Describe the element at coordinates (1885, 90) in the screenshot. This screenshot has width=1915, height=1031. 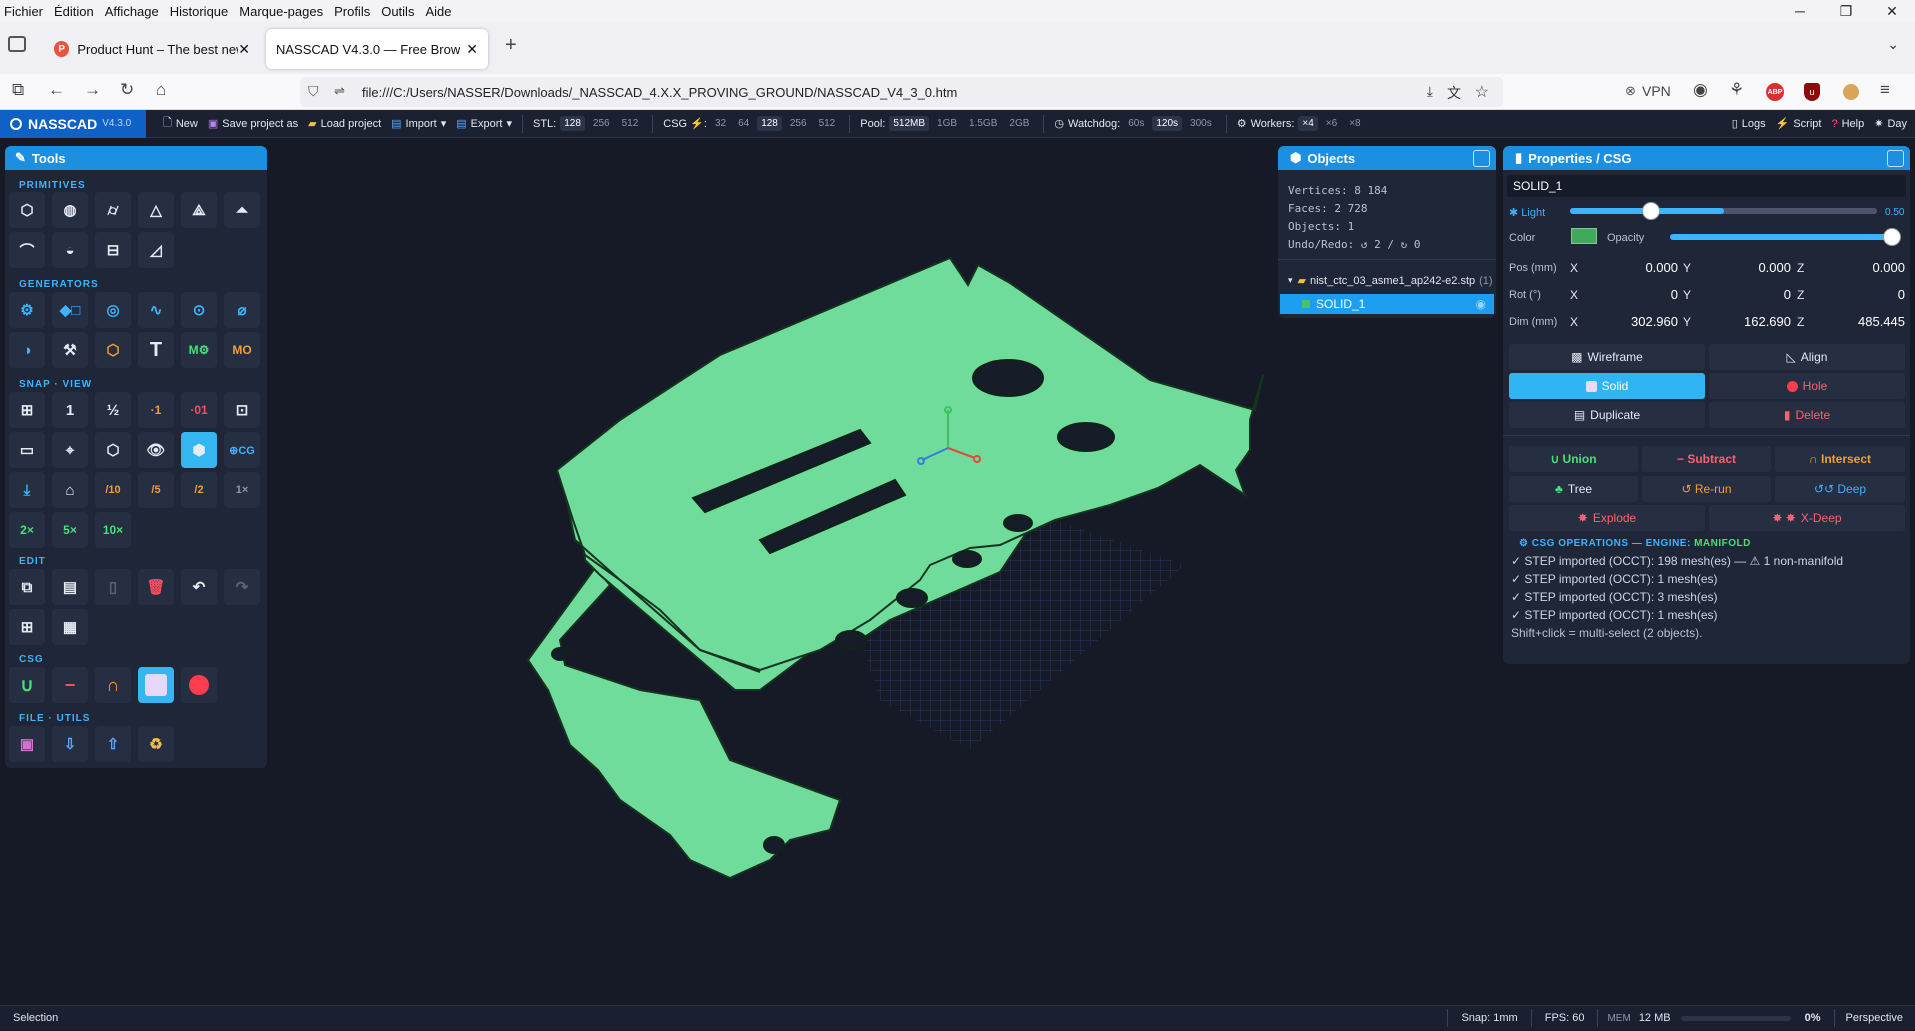
I see `hamburger-menu-icon: ≡` at that location.